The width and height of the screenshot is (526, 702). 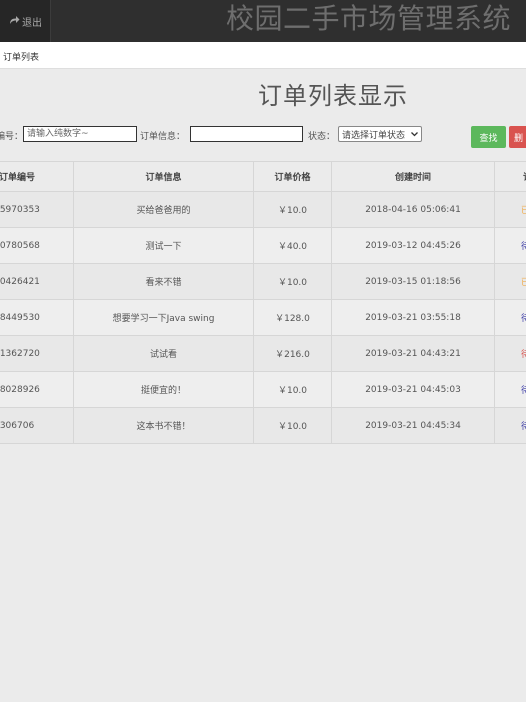 I want to click on created-time-cell: 2019-03-21 04:45:34, so click(x=413, y=425).